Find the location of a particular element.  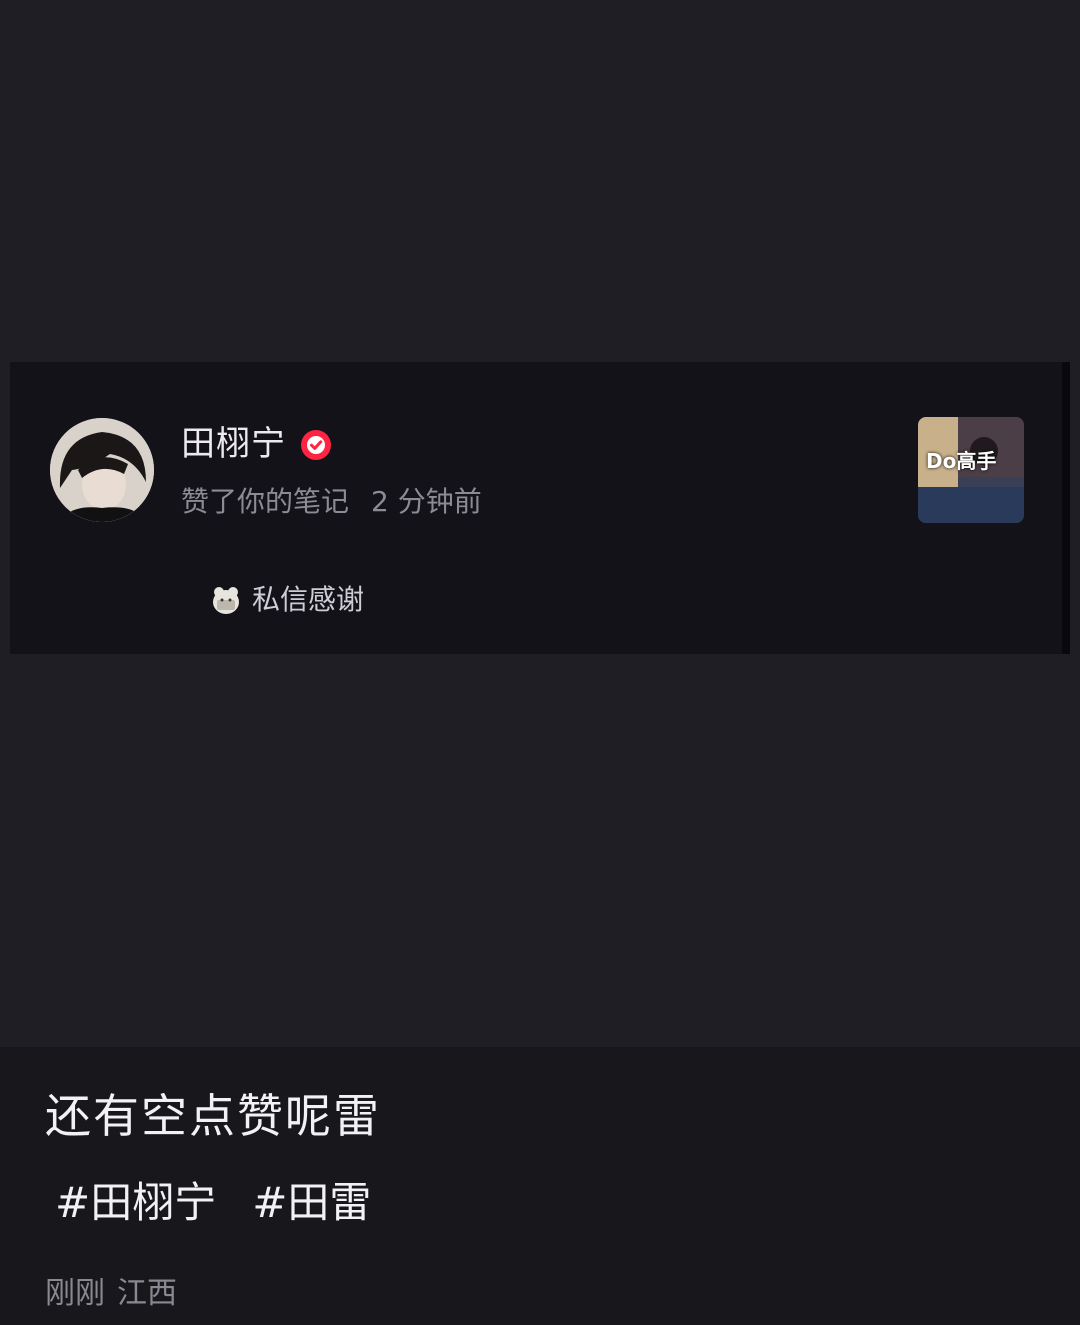

hashtag-link: #田栩宁 is located at coordinates (135, 1203).